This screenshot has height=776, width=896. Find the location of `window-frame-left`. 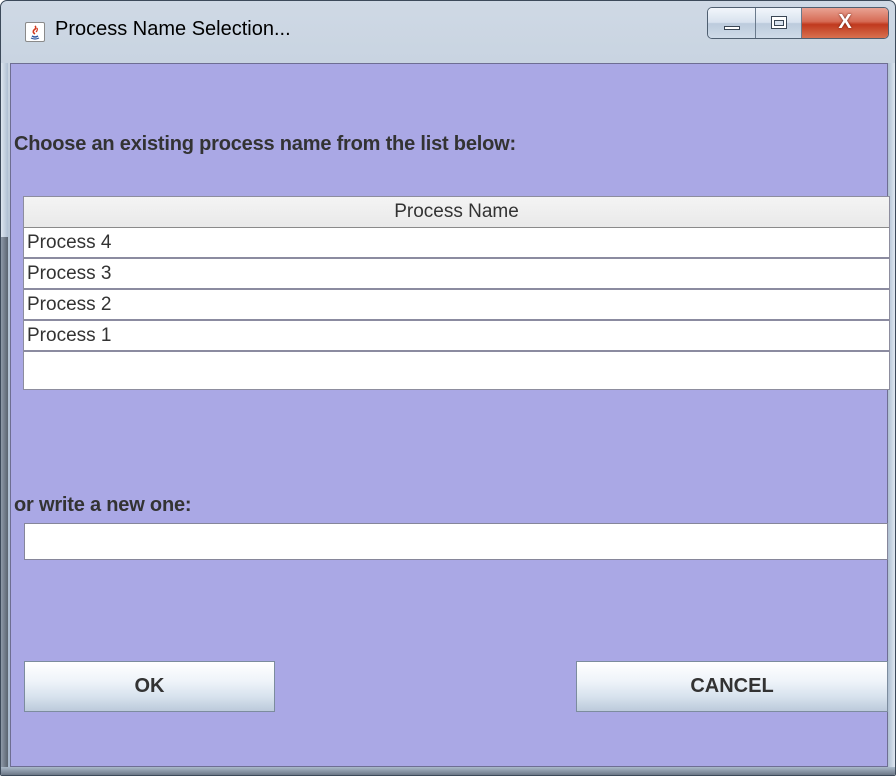

window-frame-left is located at coordinates (4, 419).